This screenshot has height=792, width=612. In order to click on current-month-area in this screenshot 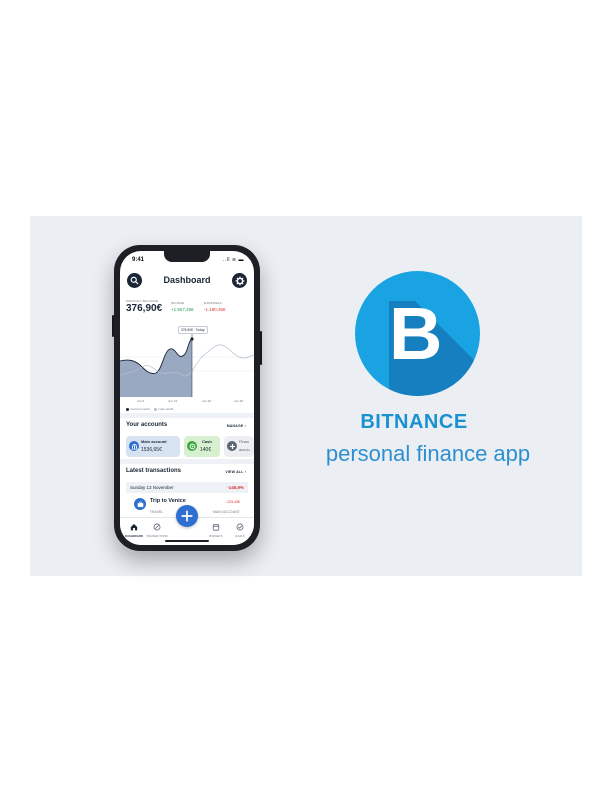, I will do `click(156, 368)`.